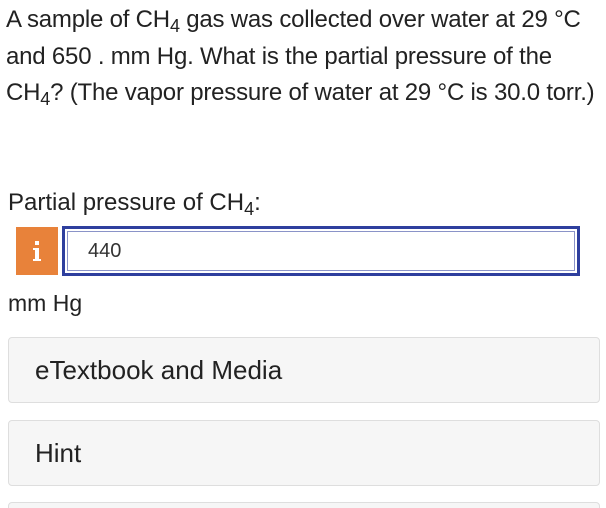  I want to click on info-icon, so click(37, 251).